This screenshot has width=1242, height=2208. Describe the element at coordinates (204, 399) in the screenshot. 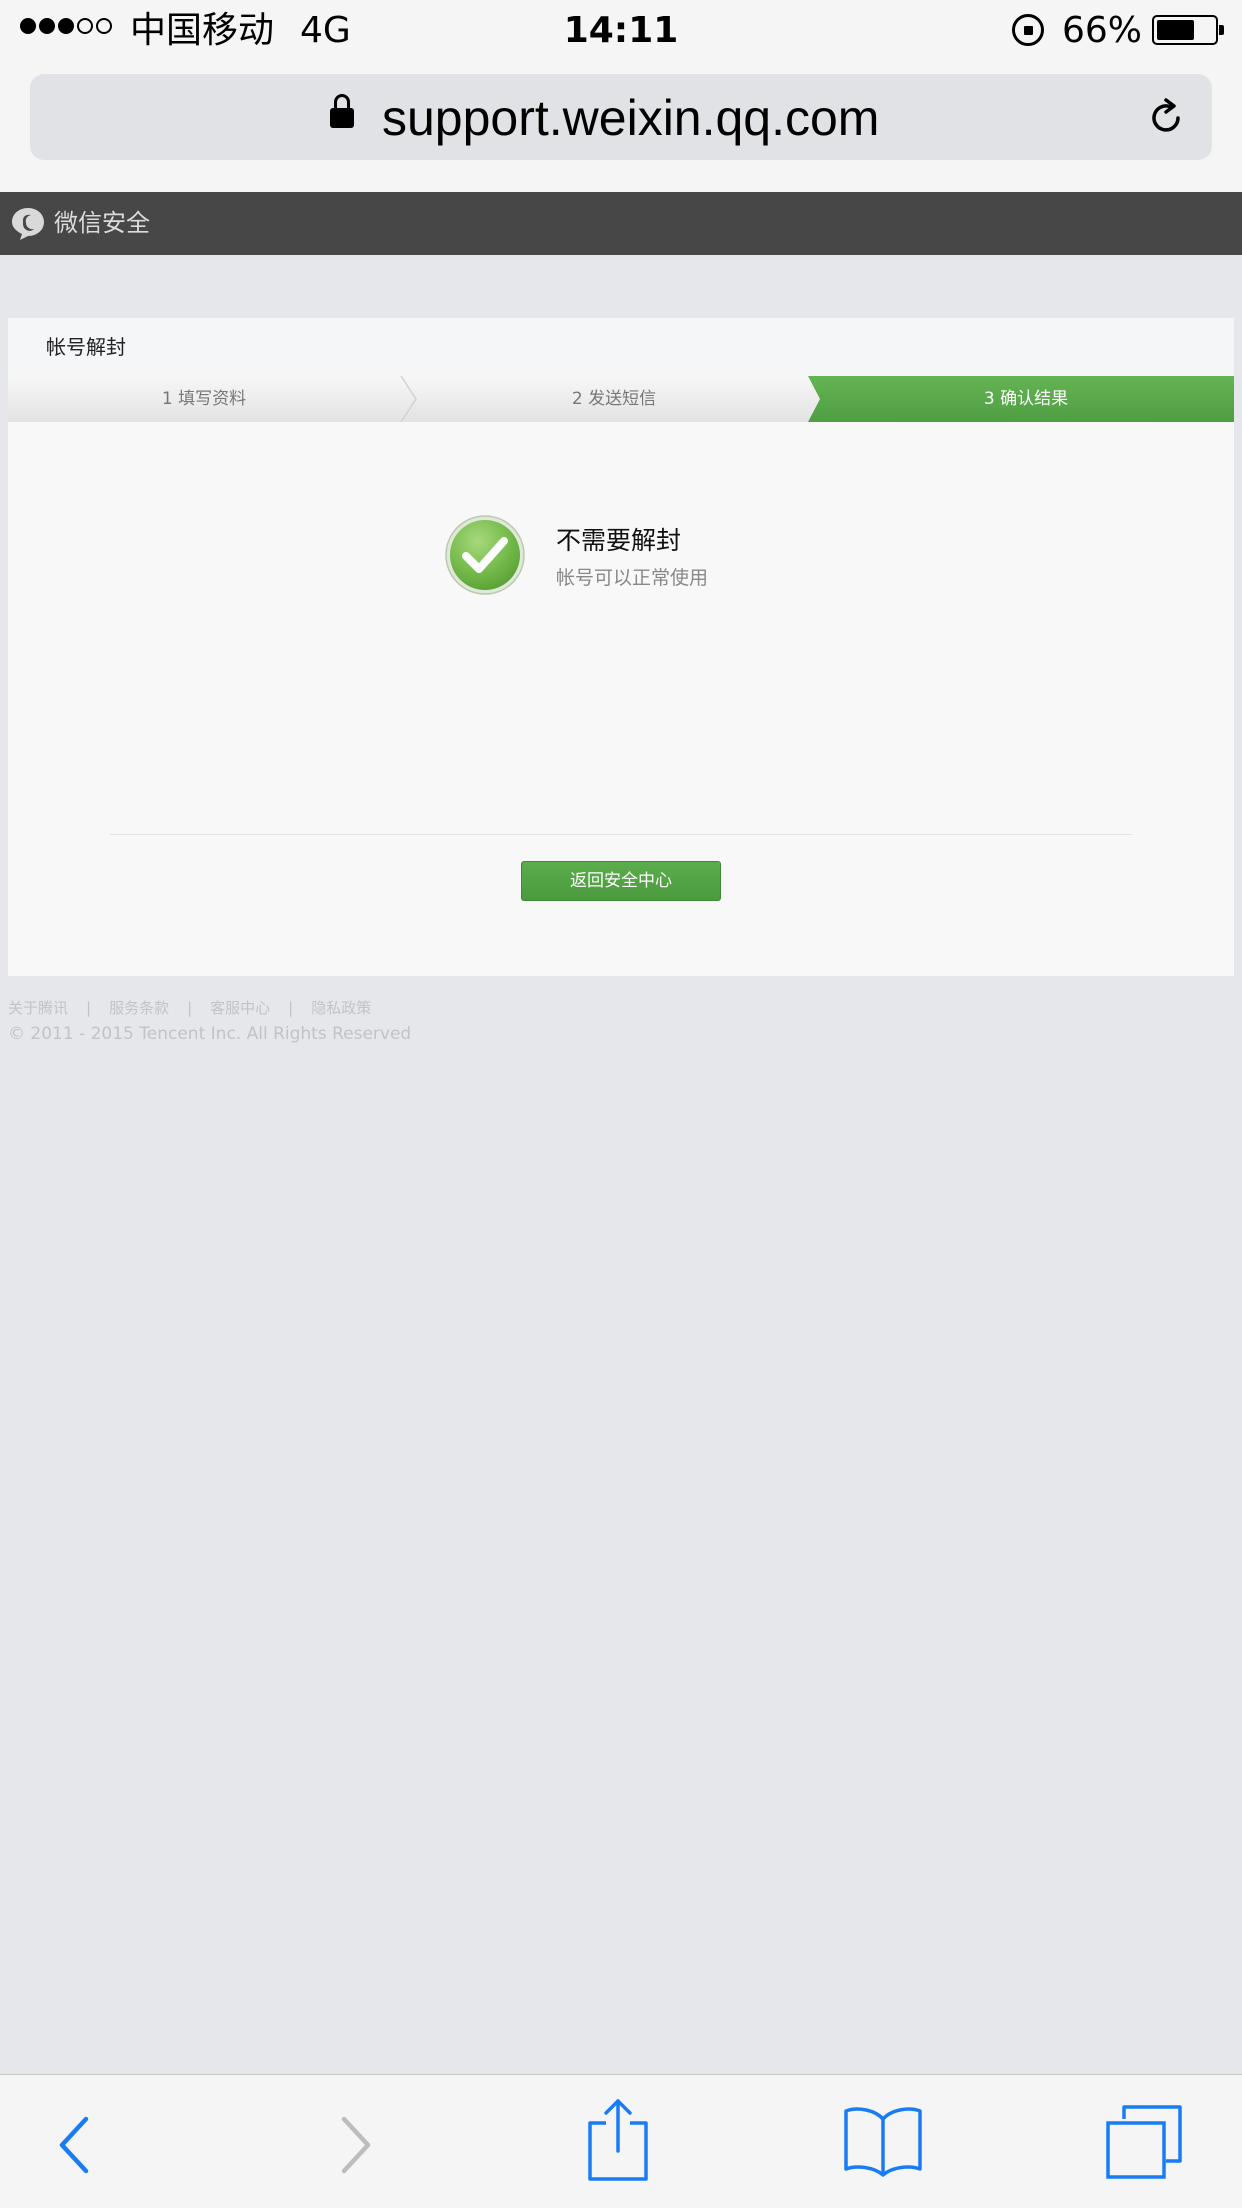

I see `step-fill-info: 1 填写资料` at that location.